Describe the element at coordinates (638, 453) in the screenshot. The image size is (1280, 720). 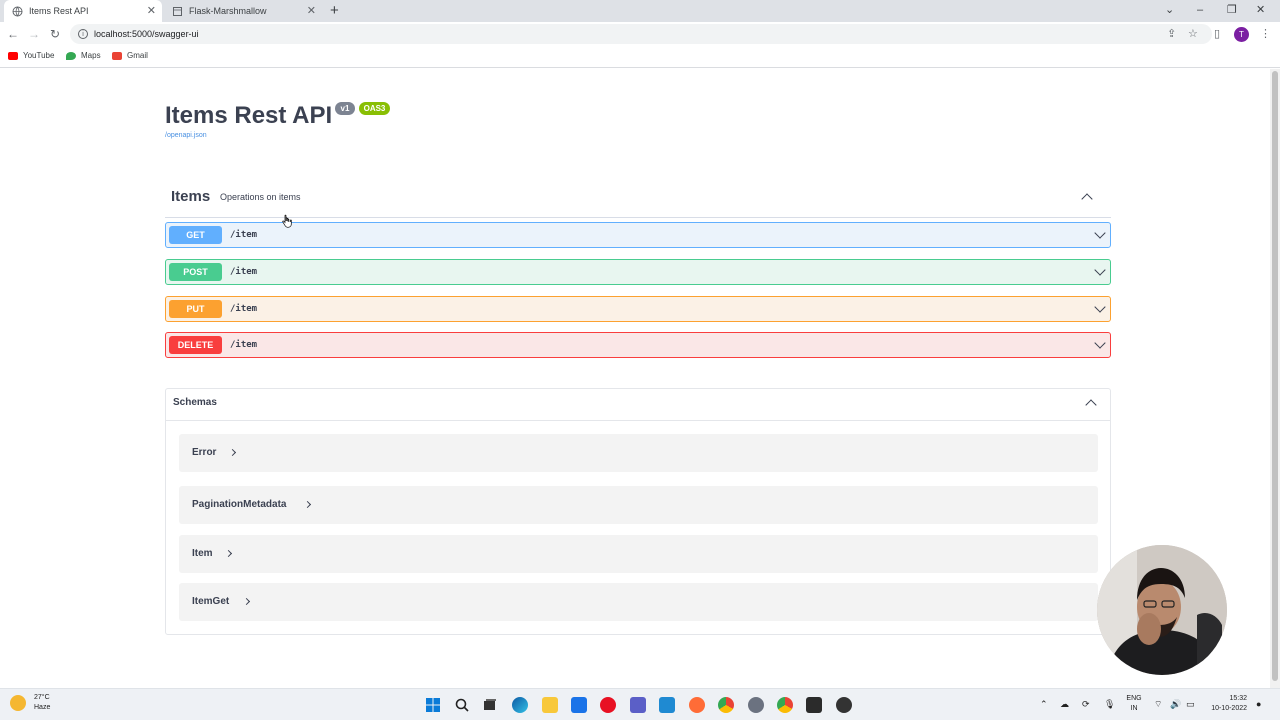
I see `schema-model-error: Error` at that location.